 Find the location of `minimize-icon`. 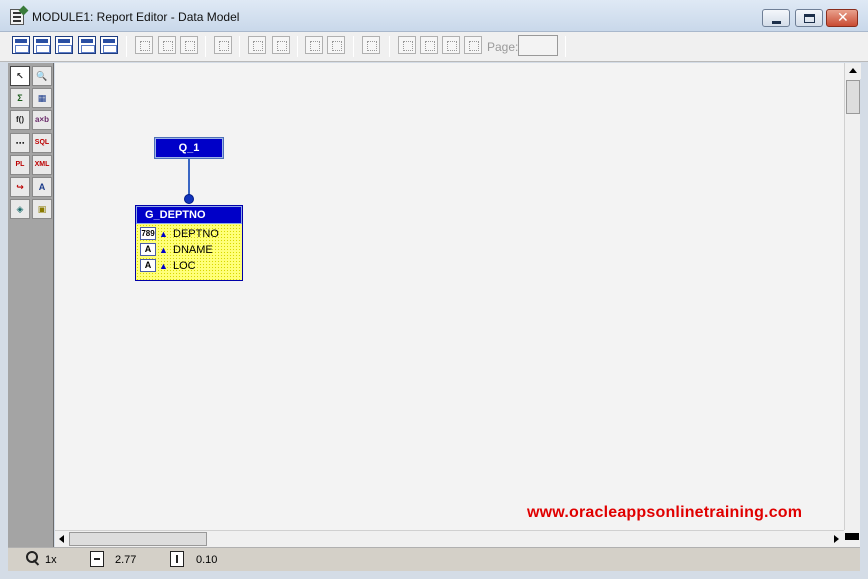

minimize-icon is located at coordinates (776, 22).